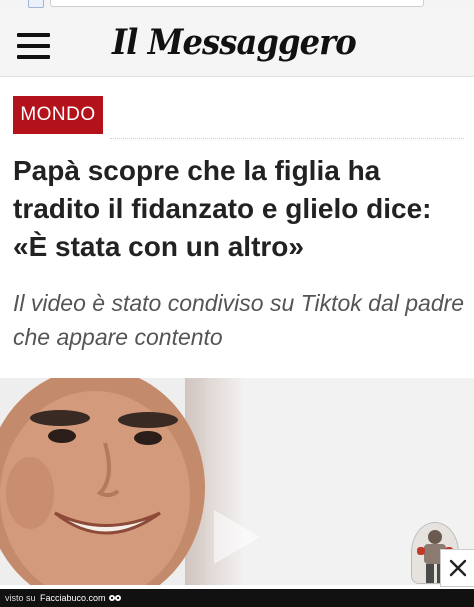 The image size is (474, 607). What do you see at coordinates (20, 598) in the screenshot?
I see `visto-su-label: visto su` at bounding box center [20, 598].